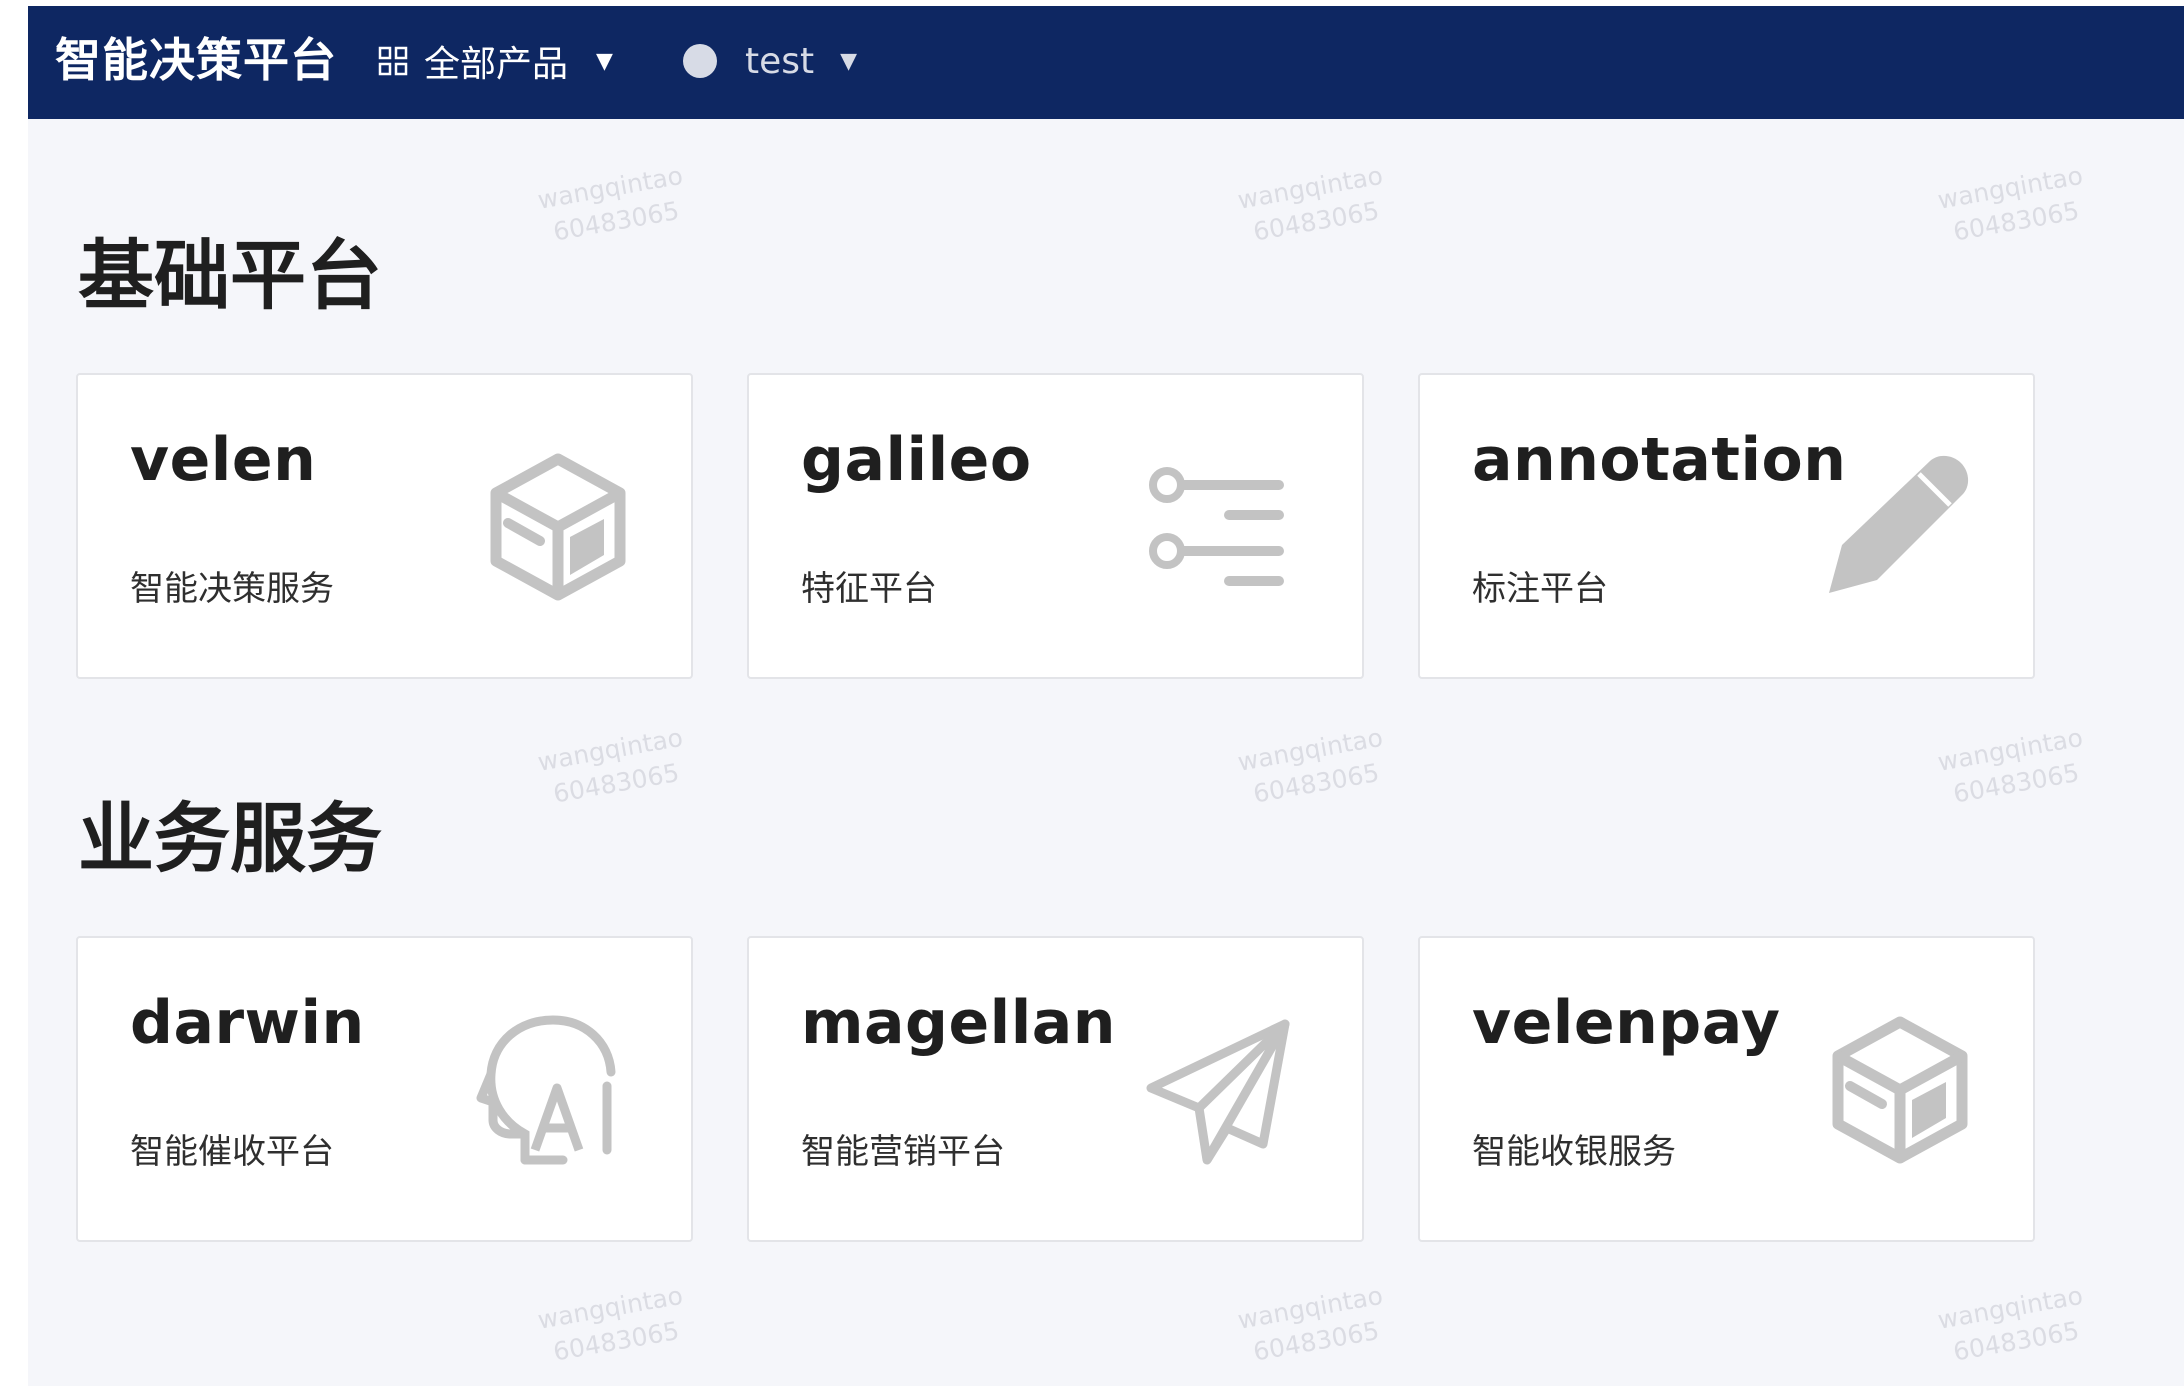  Describe the element at coordinates (869, 589) in the screenshot. I see `card-desc: 特征平台` at that location.